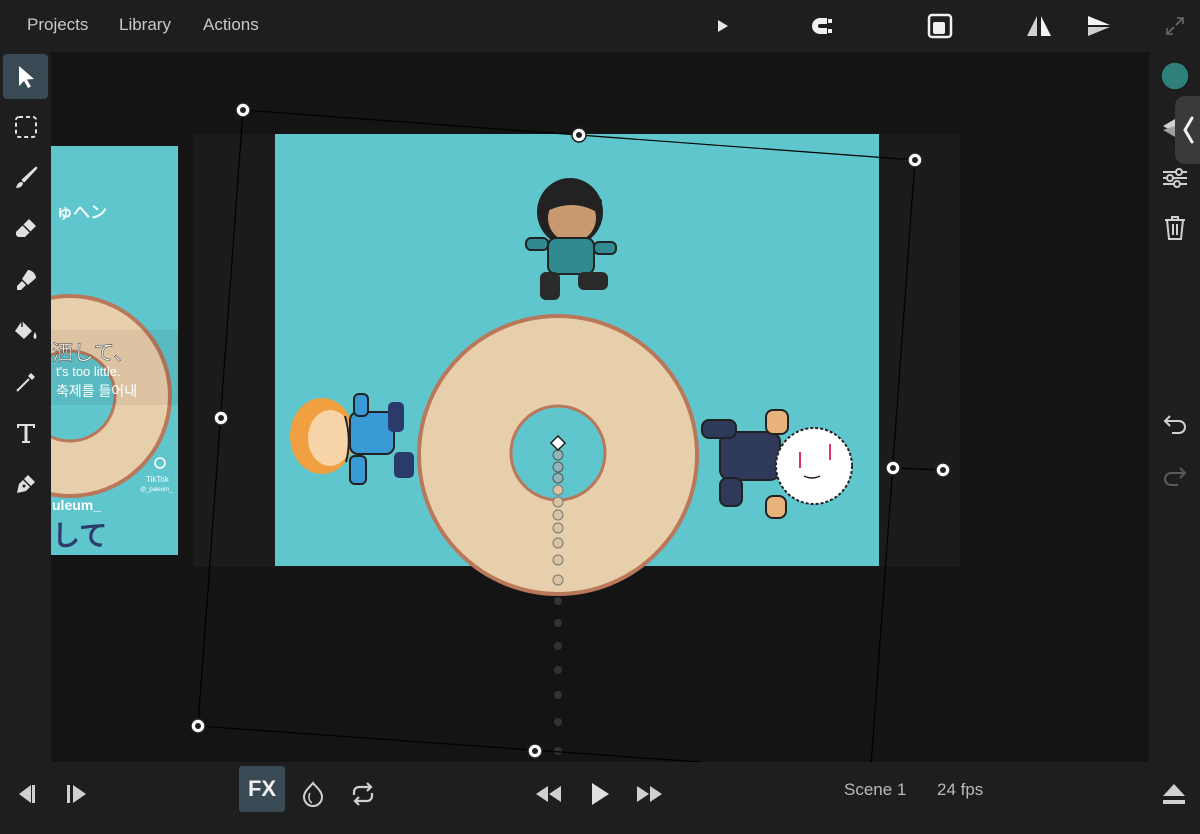 The width and height of the screenshot is (1200, 834). I want to click on left-toolbar, so click(25, 407).